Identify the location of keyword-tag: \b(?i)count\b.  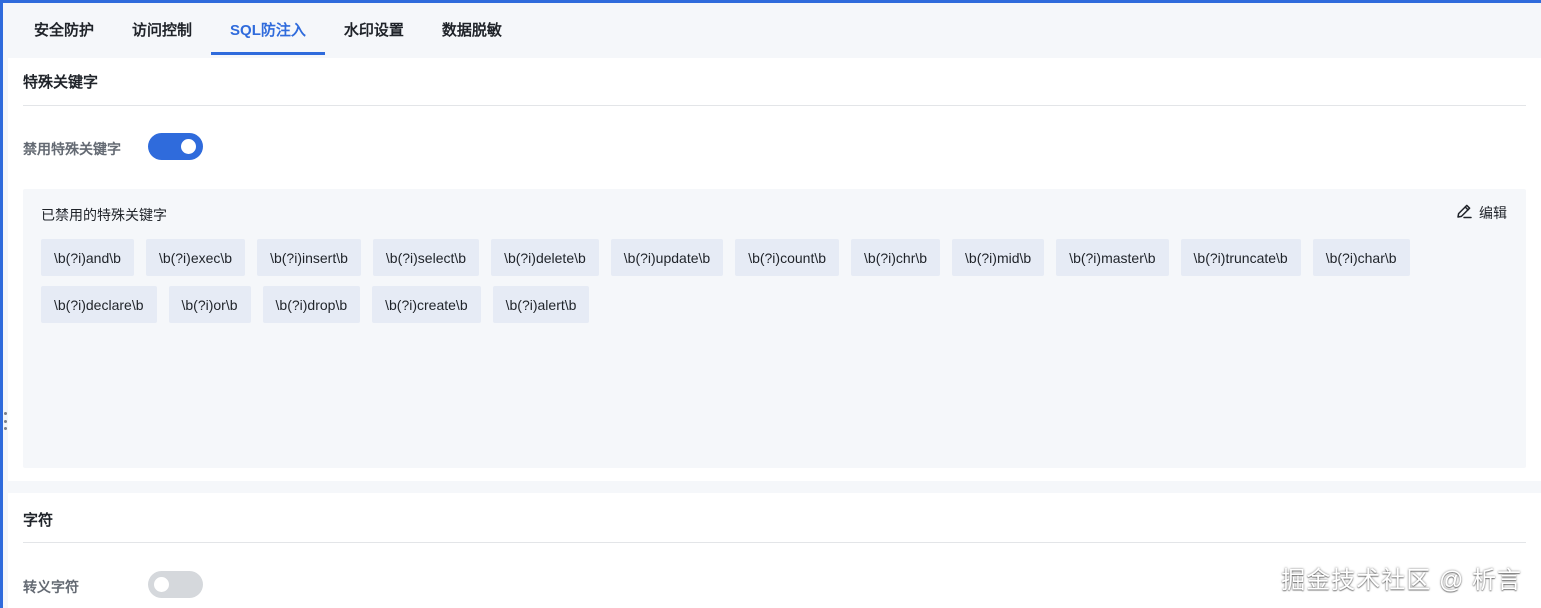
(787, 257).